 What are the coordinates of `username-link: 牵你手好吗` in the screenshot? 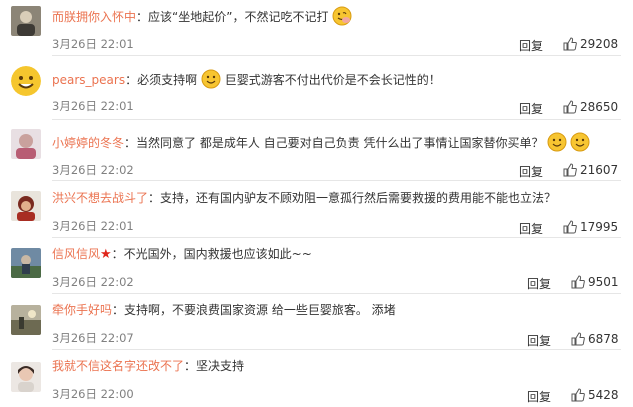 It's located at (82, 310).